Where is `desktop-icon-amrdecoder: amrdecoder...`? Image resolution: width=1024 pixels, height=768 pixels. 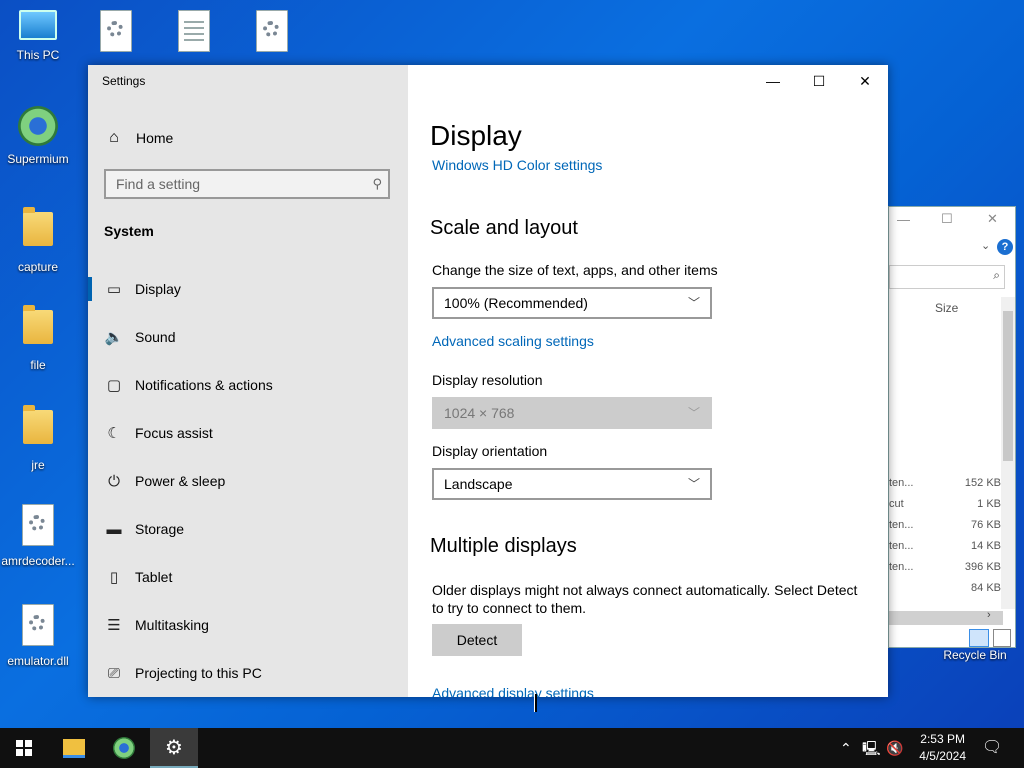 desktop-icon-amrdecoder: amrdecoder... is located at coordinates (38, 536).